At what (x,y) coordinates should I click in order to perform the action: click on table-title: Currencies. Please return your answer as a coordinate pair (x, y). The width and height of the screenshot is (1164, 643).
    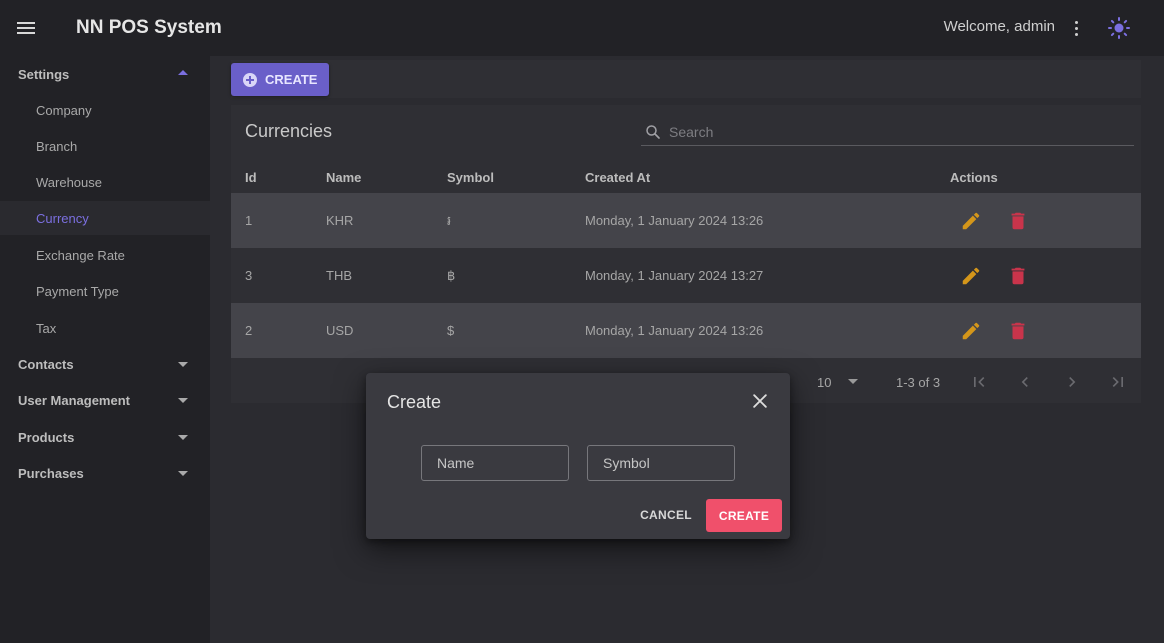
    Looking at the image, I should click on (289, 131).